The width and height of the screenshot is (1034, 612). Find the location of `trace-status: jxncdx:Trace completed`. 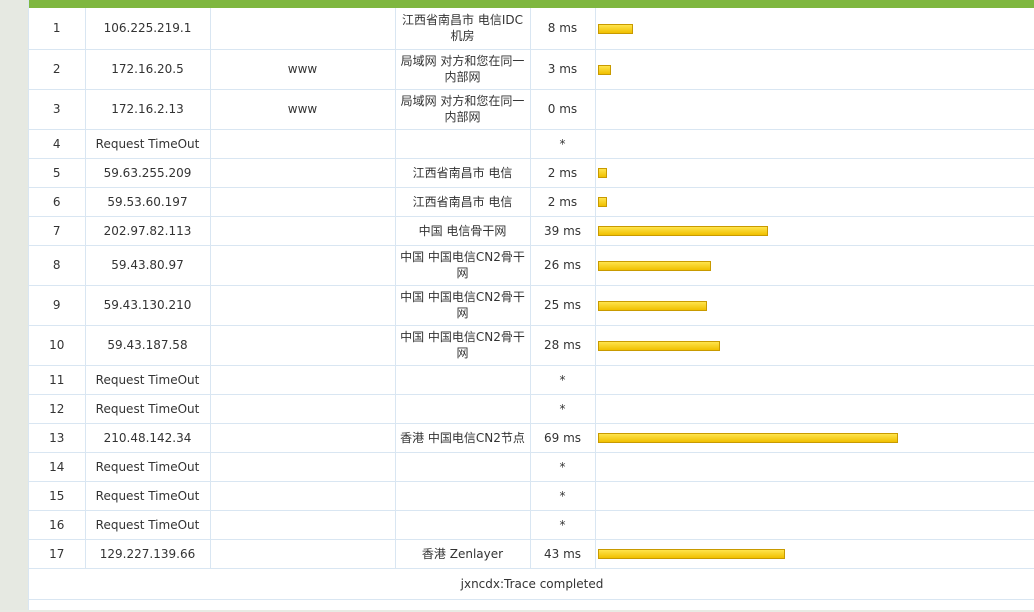

trace-status: jxncdx:Trace completed is located at coordinates (531, 584).